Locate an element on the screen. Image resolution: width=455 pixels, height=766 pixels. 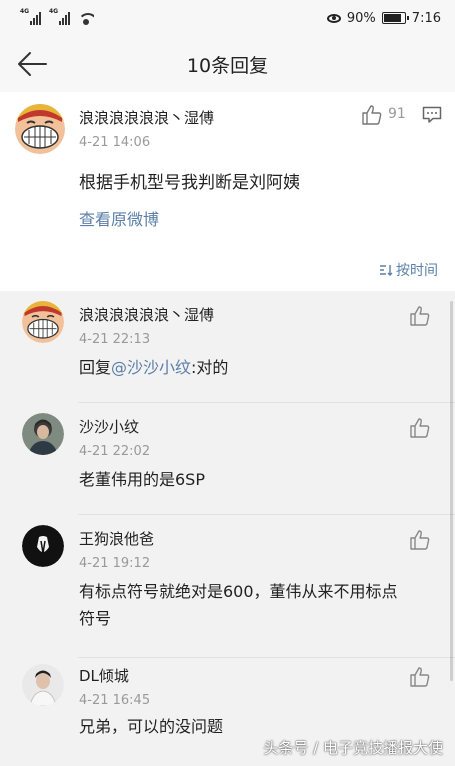
reply-body: :对的 is located at coordinates (210, 367).